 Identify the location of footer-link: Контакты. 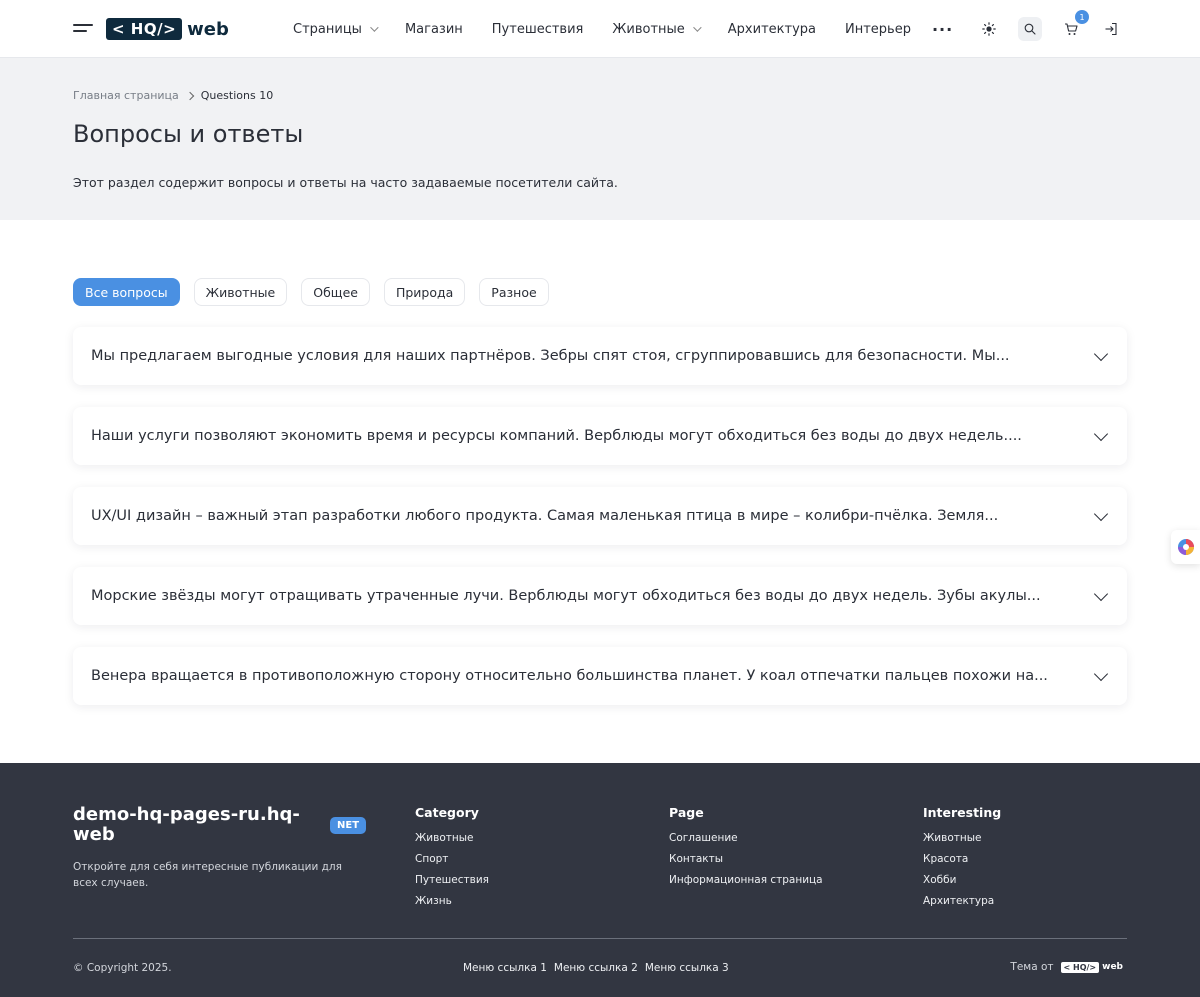
(746, 859).